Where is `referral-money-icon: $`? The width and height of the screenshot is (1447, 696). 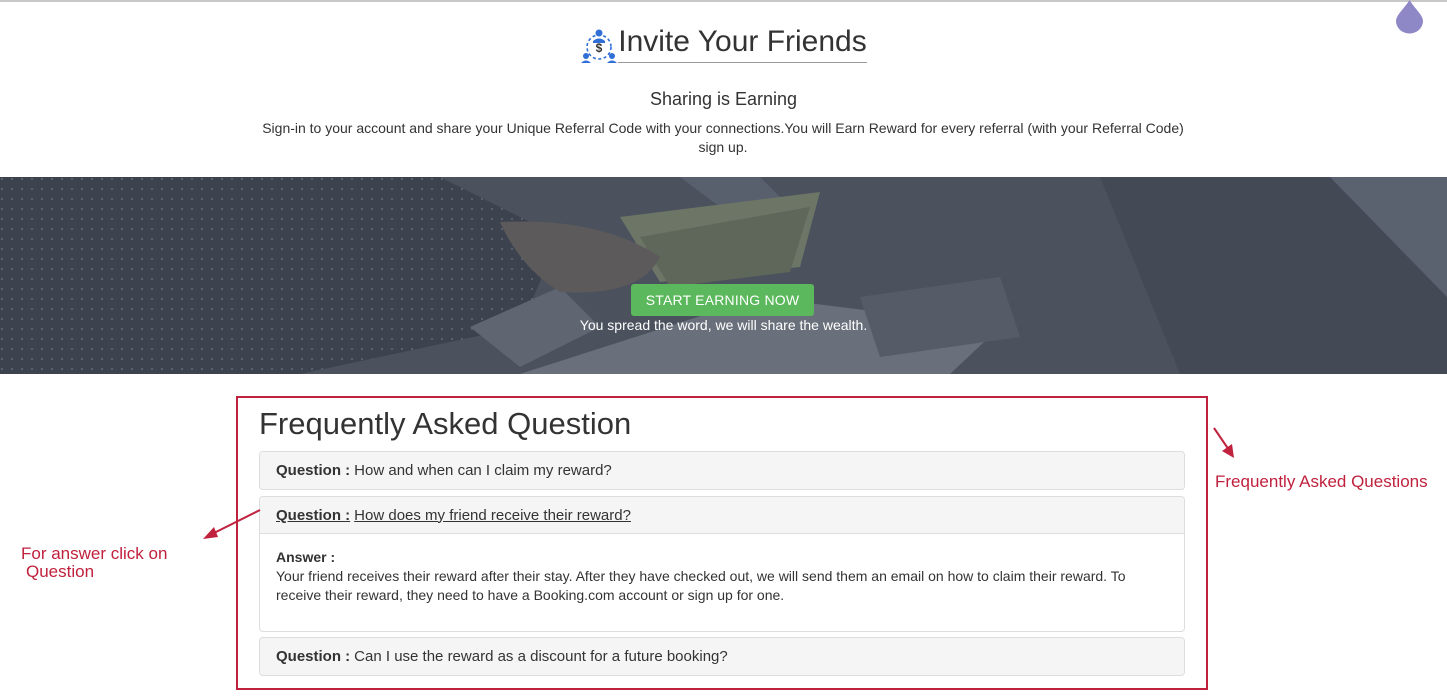
referral-money-icon: $ is located at coordinates (599, 46).